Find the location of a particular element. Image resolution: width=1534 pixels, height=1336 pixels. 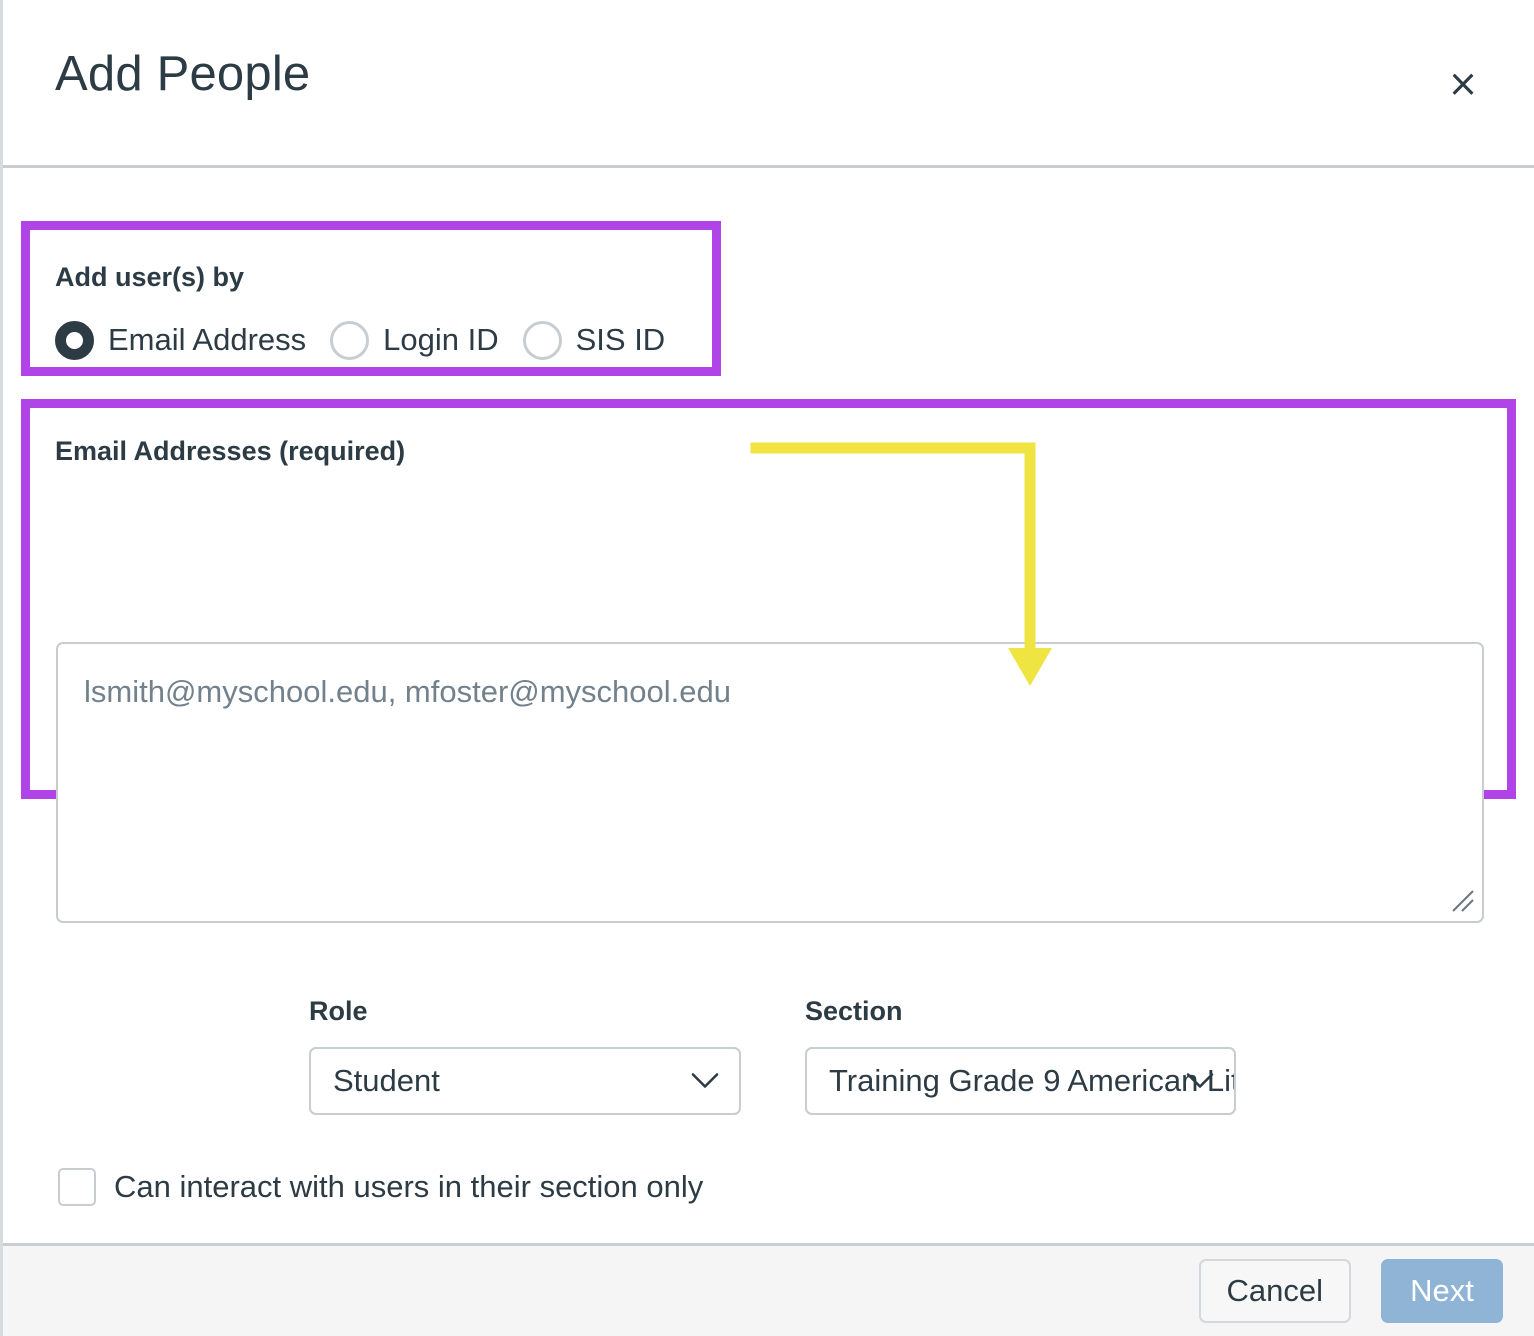

page-title: Add People is located at coordinates (183, 74).